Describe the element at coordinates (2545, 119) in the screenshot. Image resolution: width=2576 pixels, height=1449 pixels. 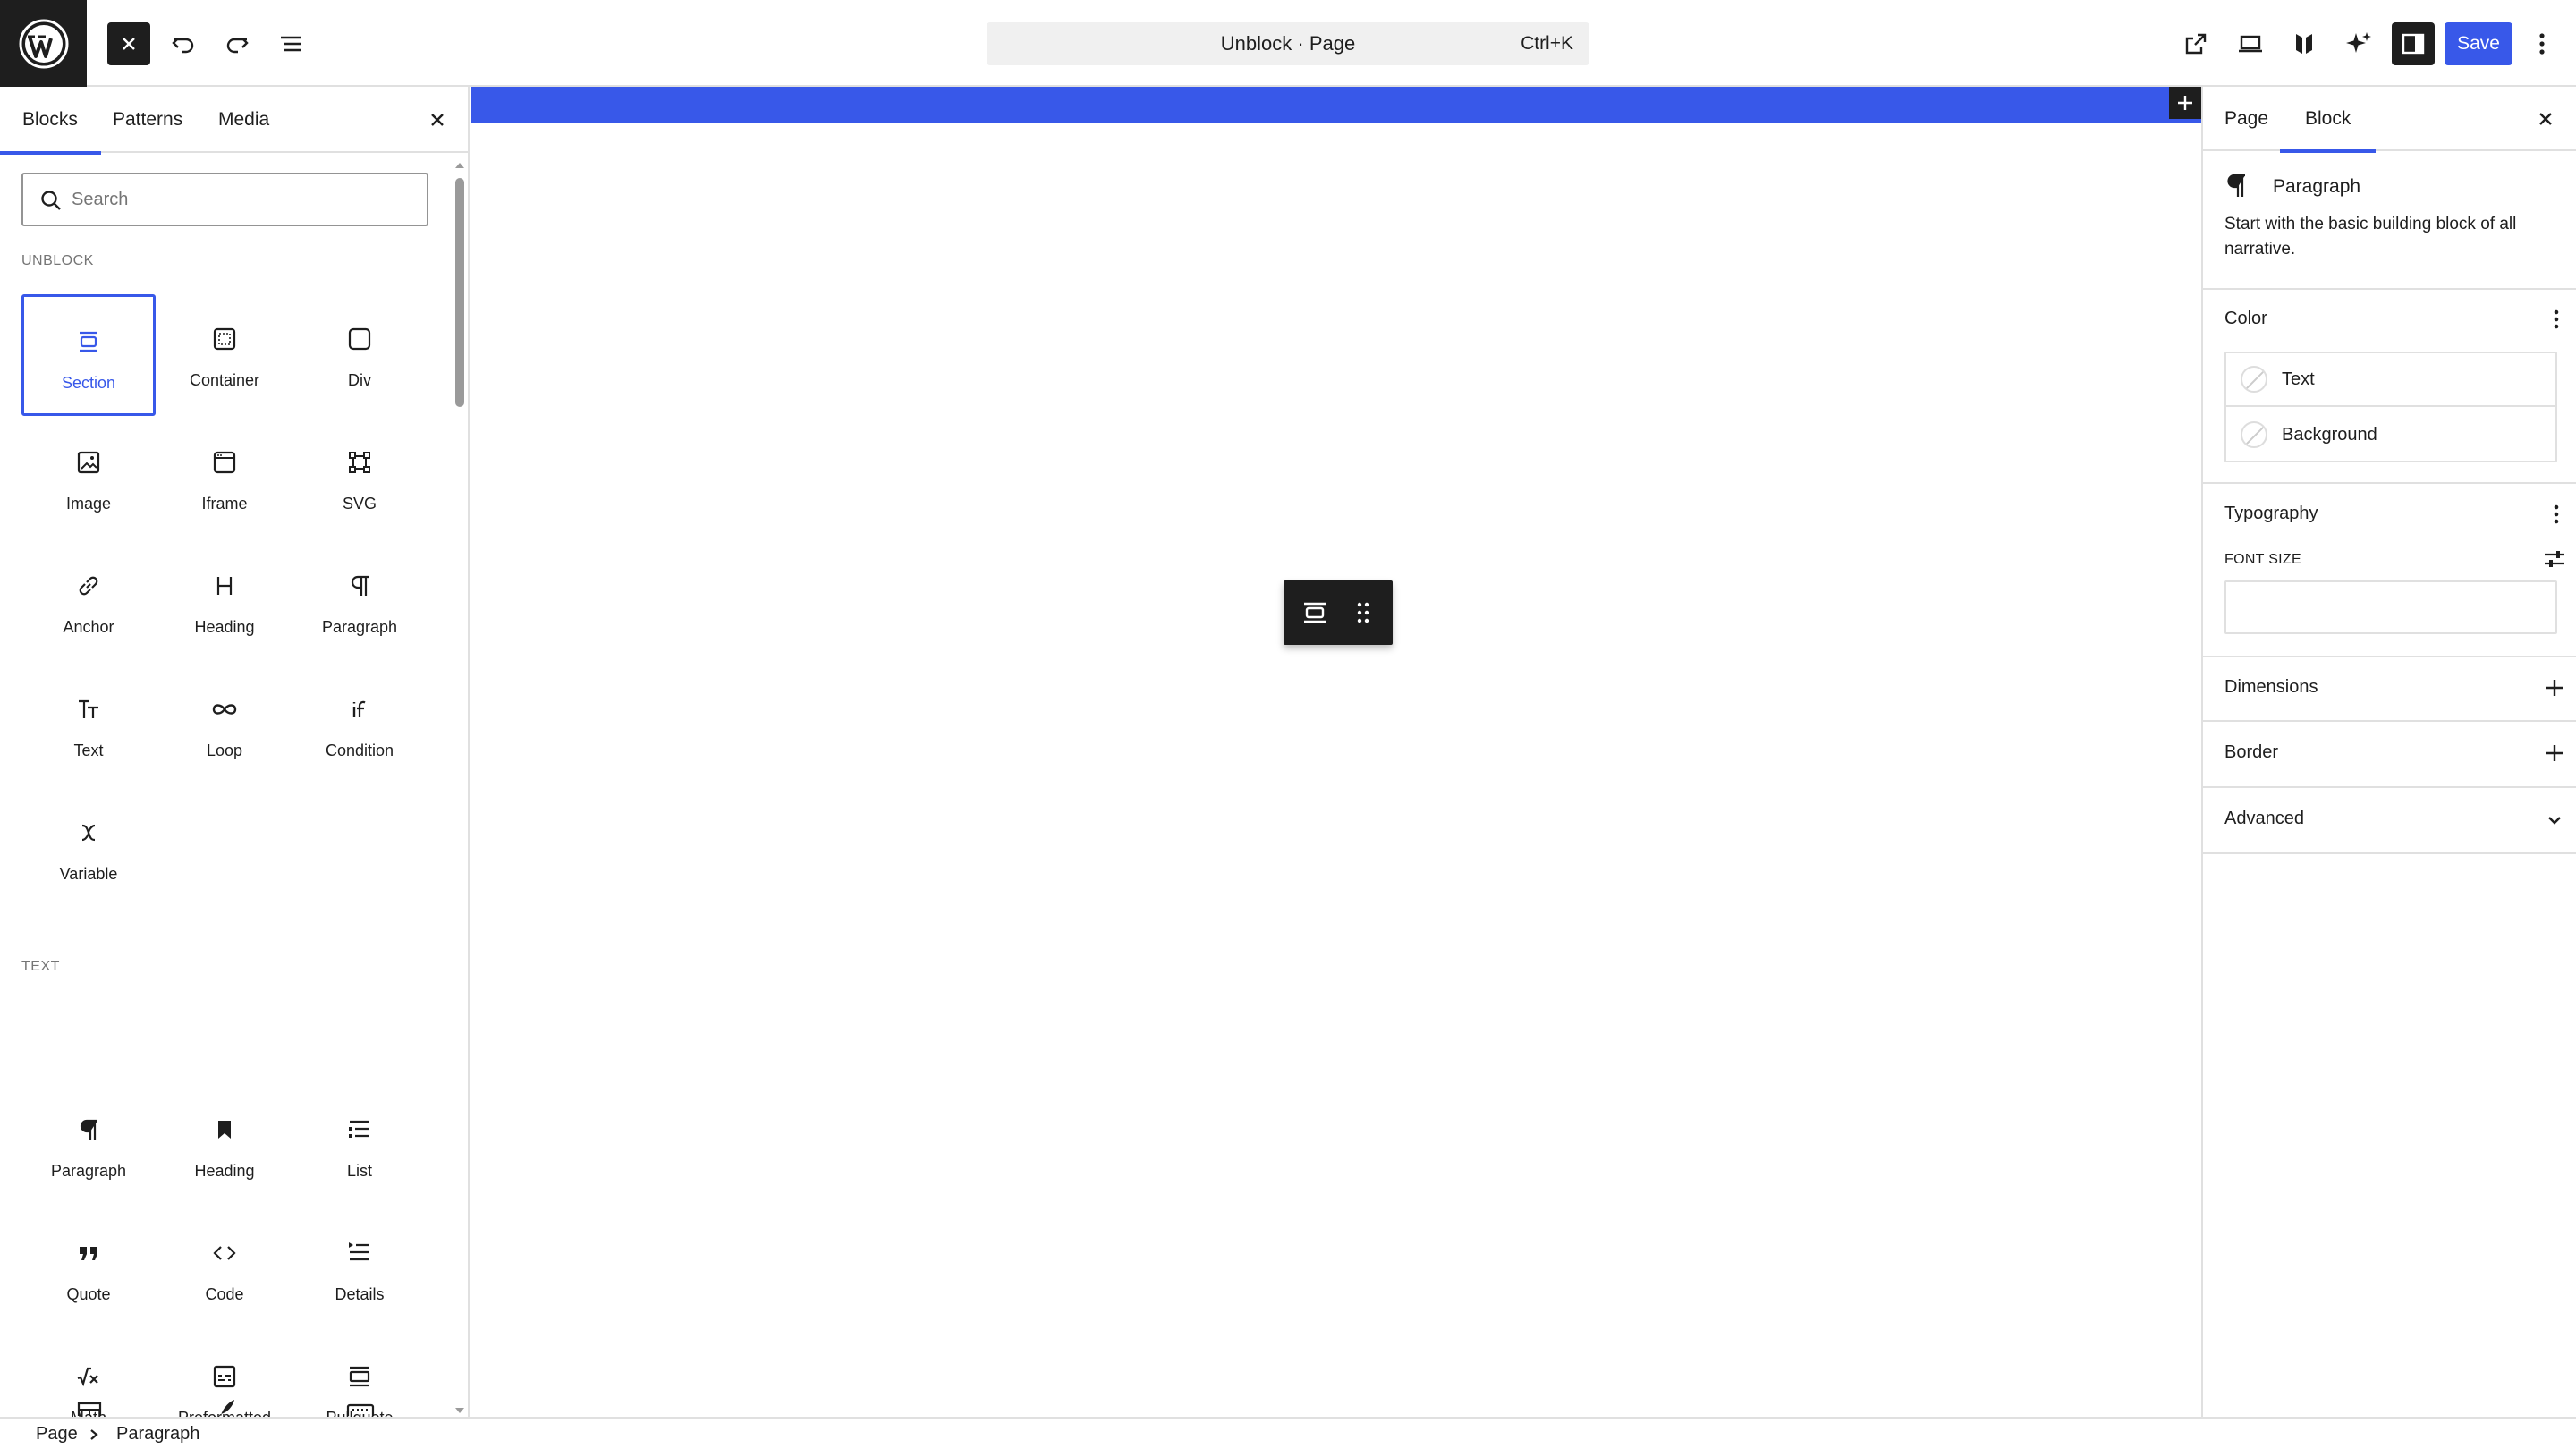
I see `close-settings-button` at that location.